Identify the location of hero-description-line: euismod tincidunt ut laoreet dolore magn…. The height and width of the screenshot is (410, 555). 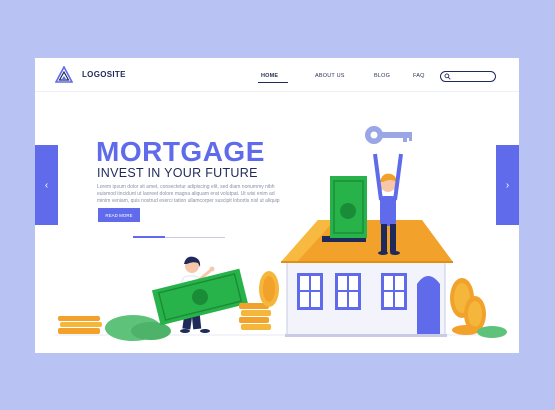
(186, 194).